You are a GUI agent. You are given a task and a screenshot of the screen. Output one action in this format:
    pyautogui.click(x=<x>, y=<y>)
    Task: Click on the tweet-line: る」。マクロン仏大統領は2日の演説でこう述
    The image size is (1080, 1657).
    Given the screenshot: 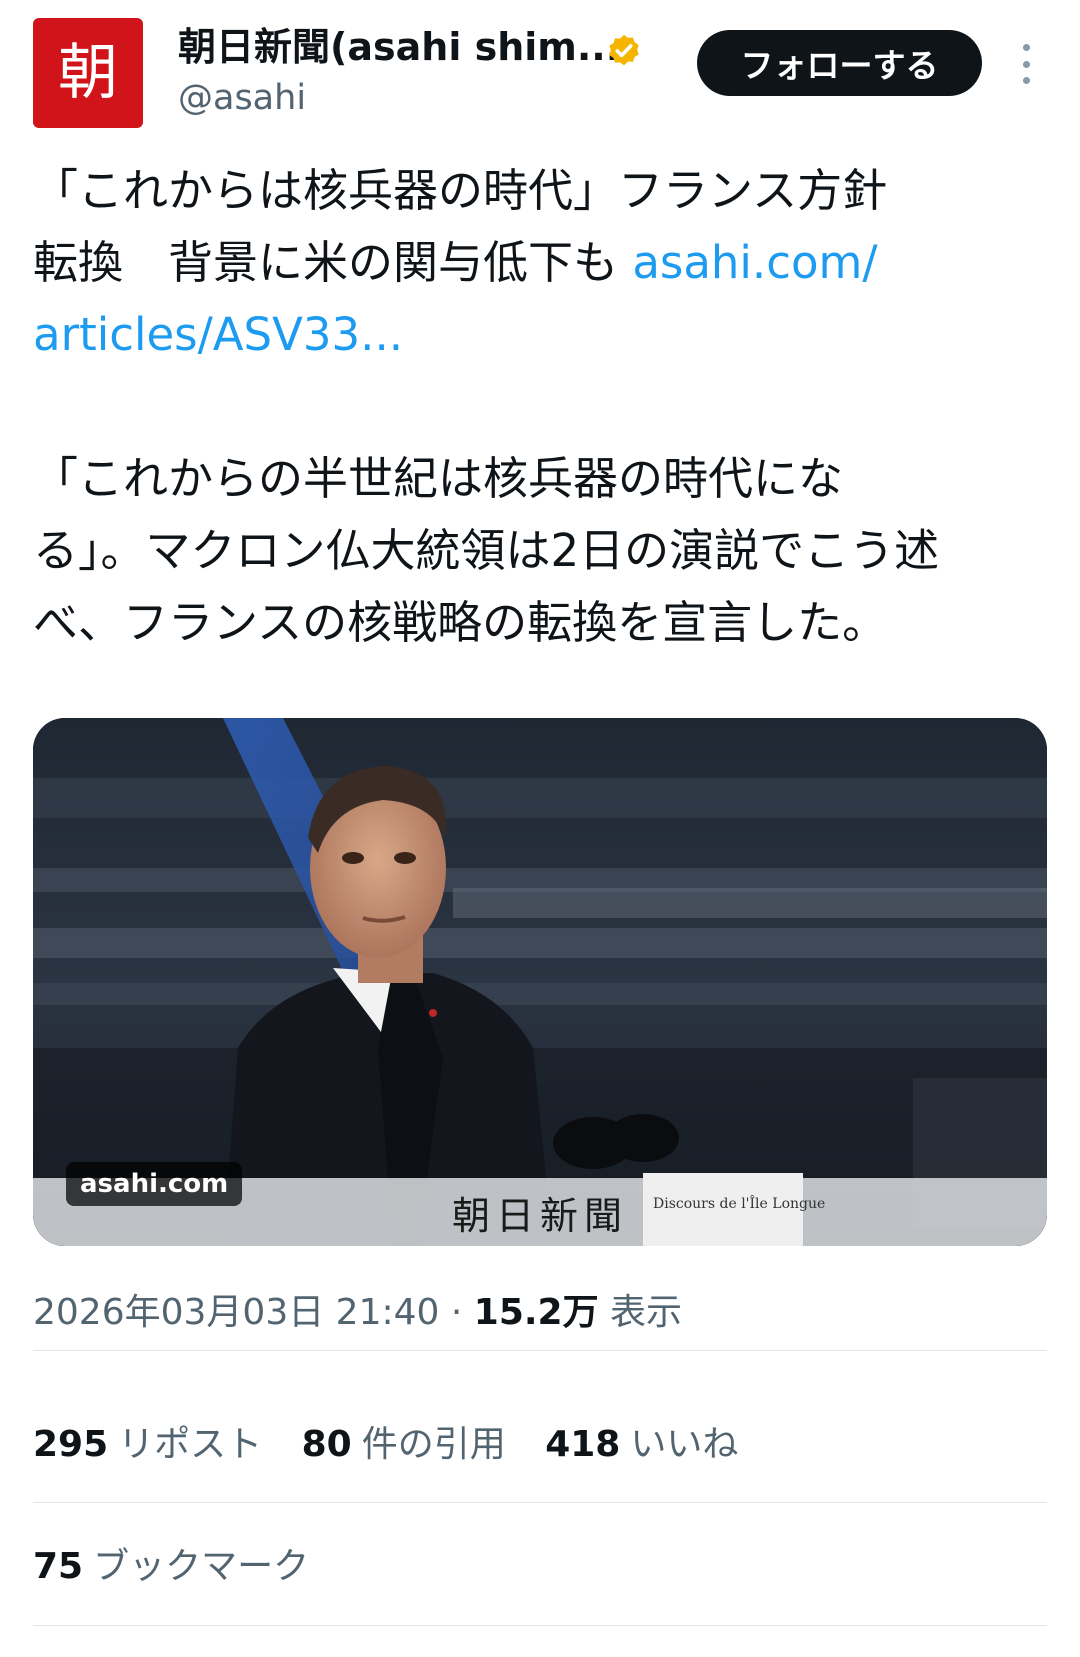 What is the action you would take?
    pyautogui.click(x=486, y=550)
    